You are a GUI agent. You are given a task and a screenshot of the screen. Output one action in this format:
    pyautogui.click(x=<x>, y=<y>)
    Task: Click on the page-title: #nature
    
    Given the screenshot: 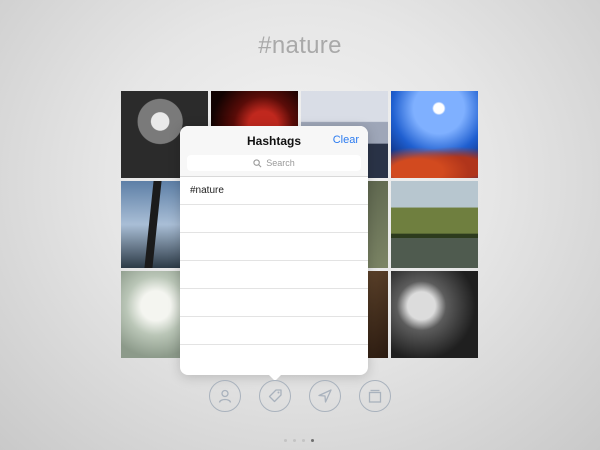 What is the action you would take?
    pyautogui.click(x=300, y=45)
    